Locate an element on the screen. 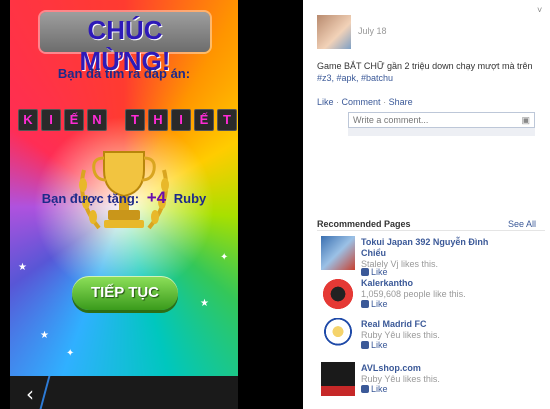  comment-link: Comment is located at coordinates (361, 102).